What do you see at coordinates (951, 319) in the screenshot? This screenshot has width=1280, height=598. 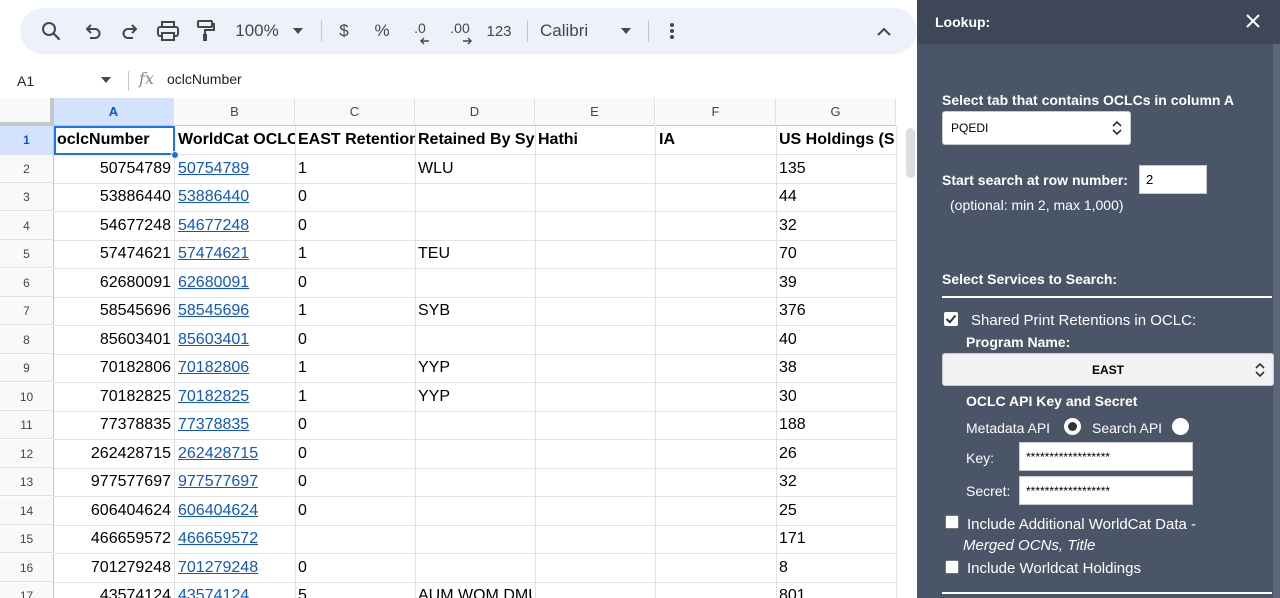 I see `shared-print-checkbox` at bounding box center [951, 319].